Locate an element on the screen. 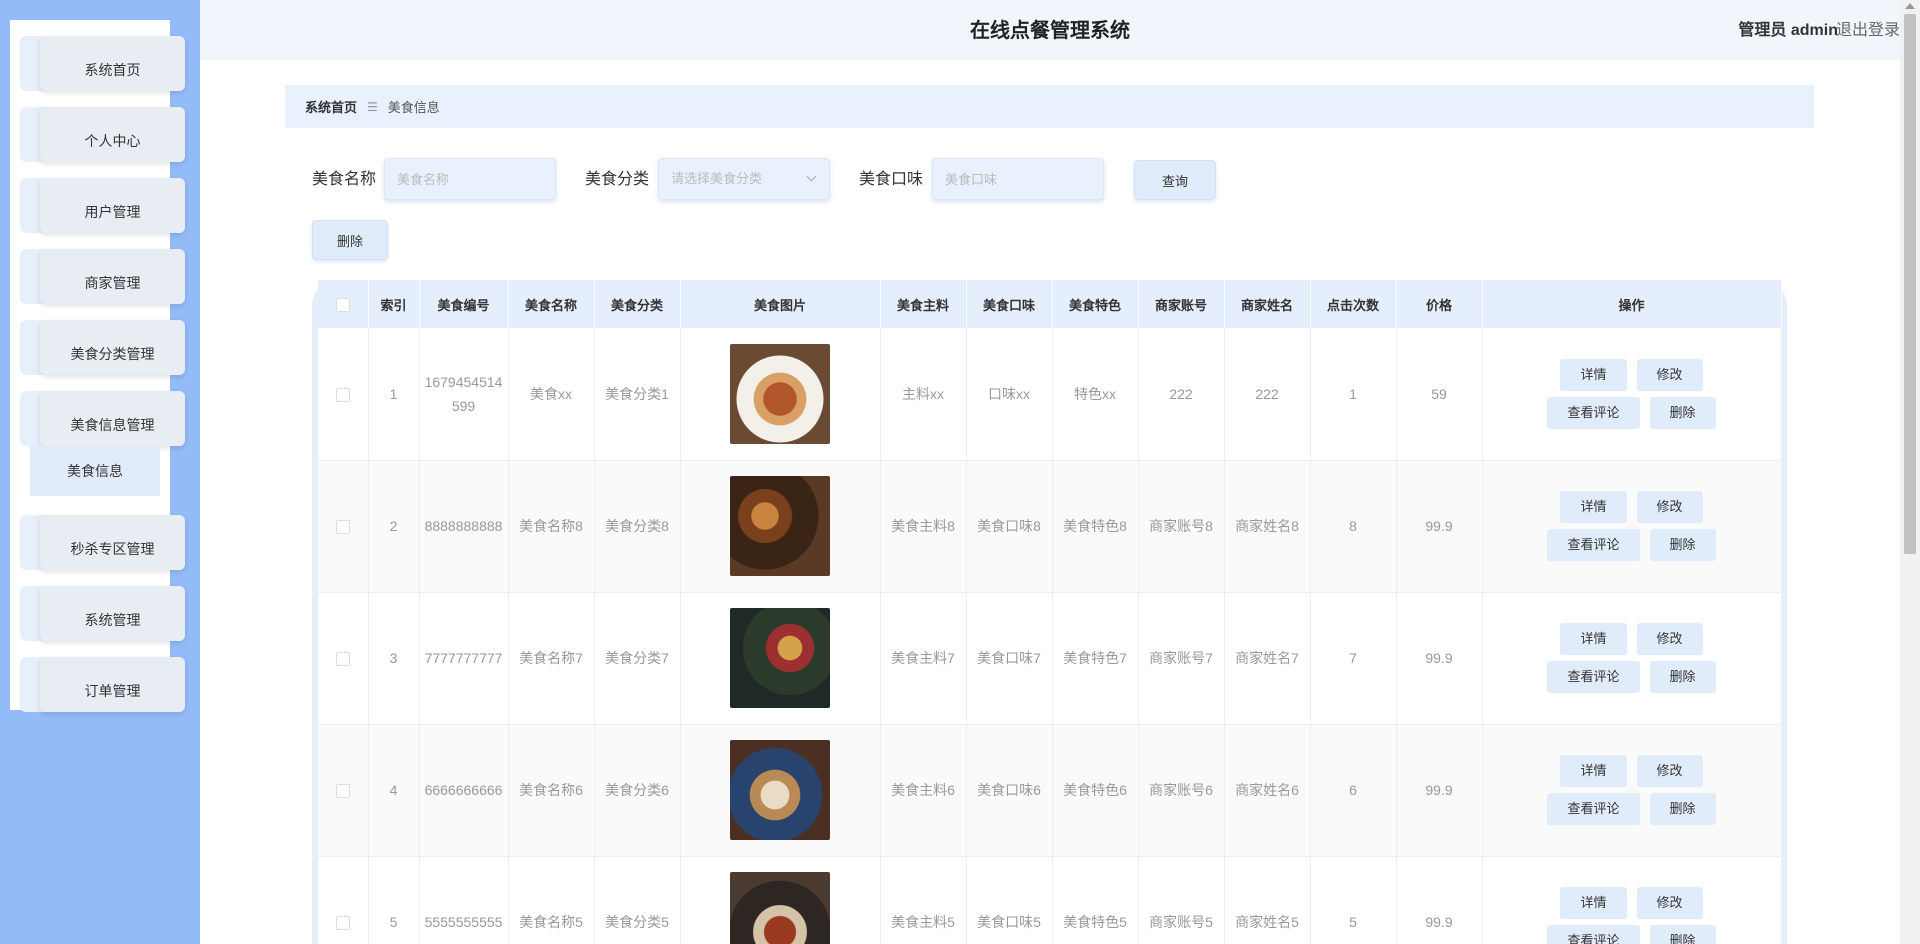 The image size is (1920, 944). cell-name: 美食xx is located at coordinates (551, 394).